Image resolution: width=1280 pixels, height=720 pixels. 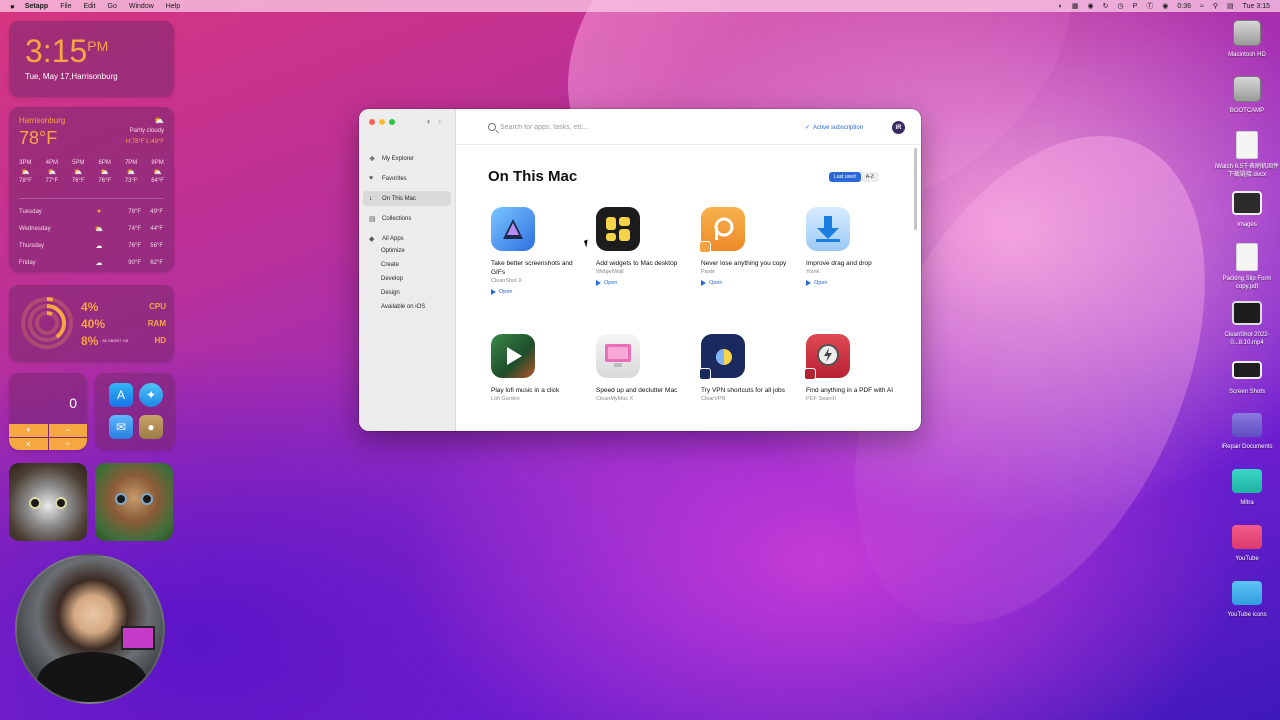 I want to click on calculator-display: 0, so click(x=73, y=403).